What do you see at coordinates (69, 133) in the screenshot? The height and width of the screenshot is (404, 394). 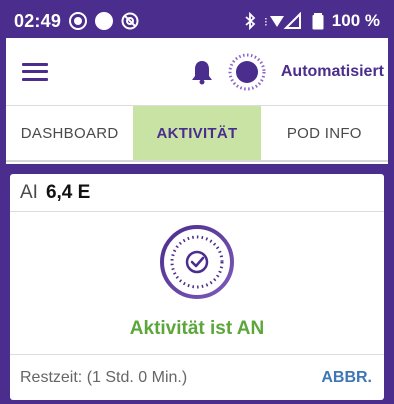 I see `tab-dashboard: DASHBOARD` at bounding box center [69, 133].